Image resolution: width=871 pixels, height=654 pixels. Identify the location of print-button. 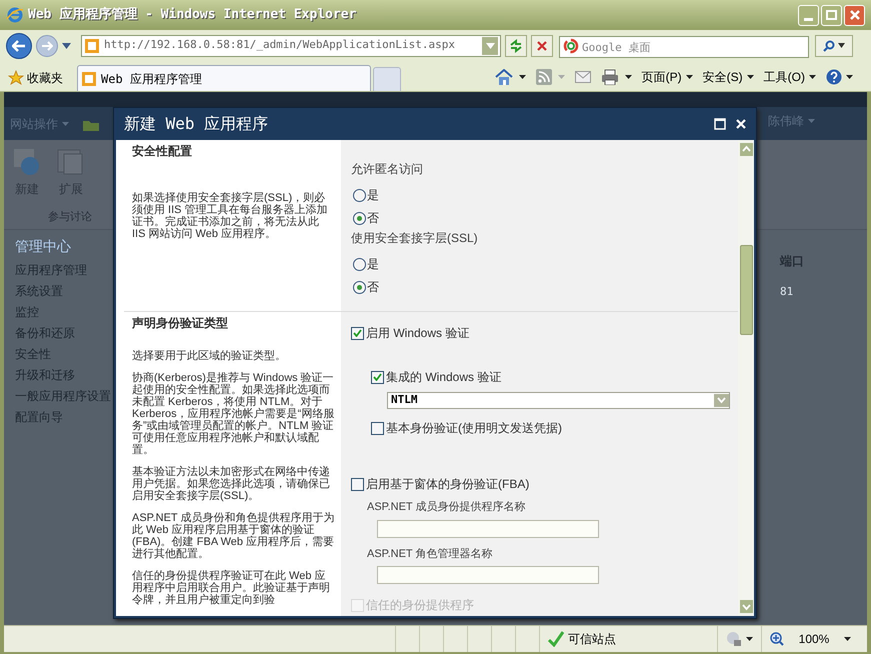
(616, 77).